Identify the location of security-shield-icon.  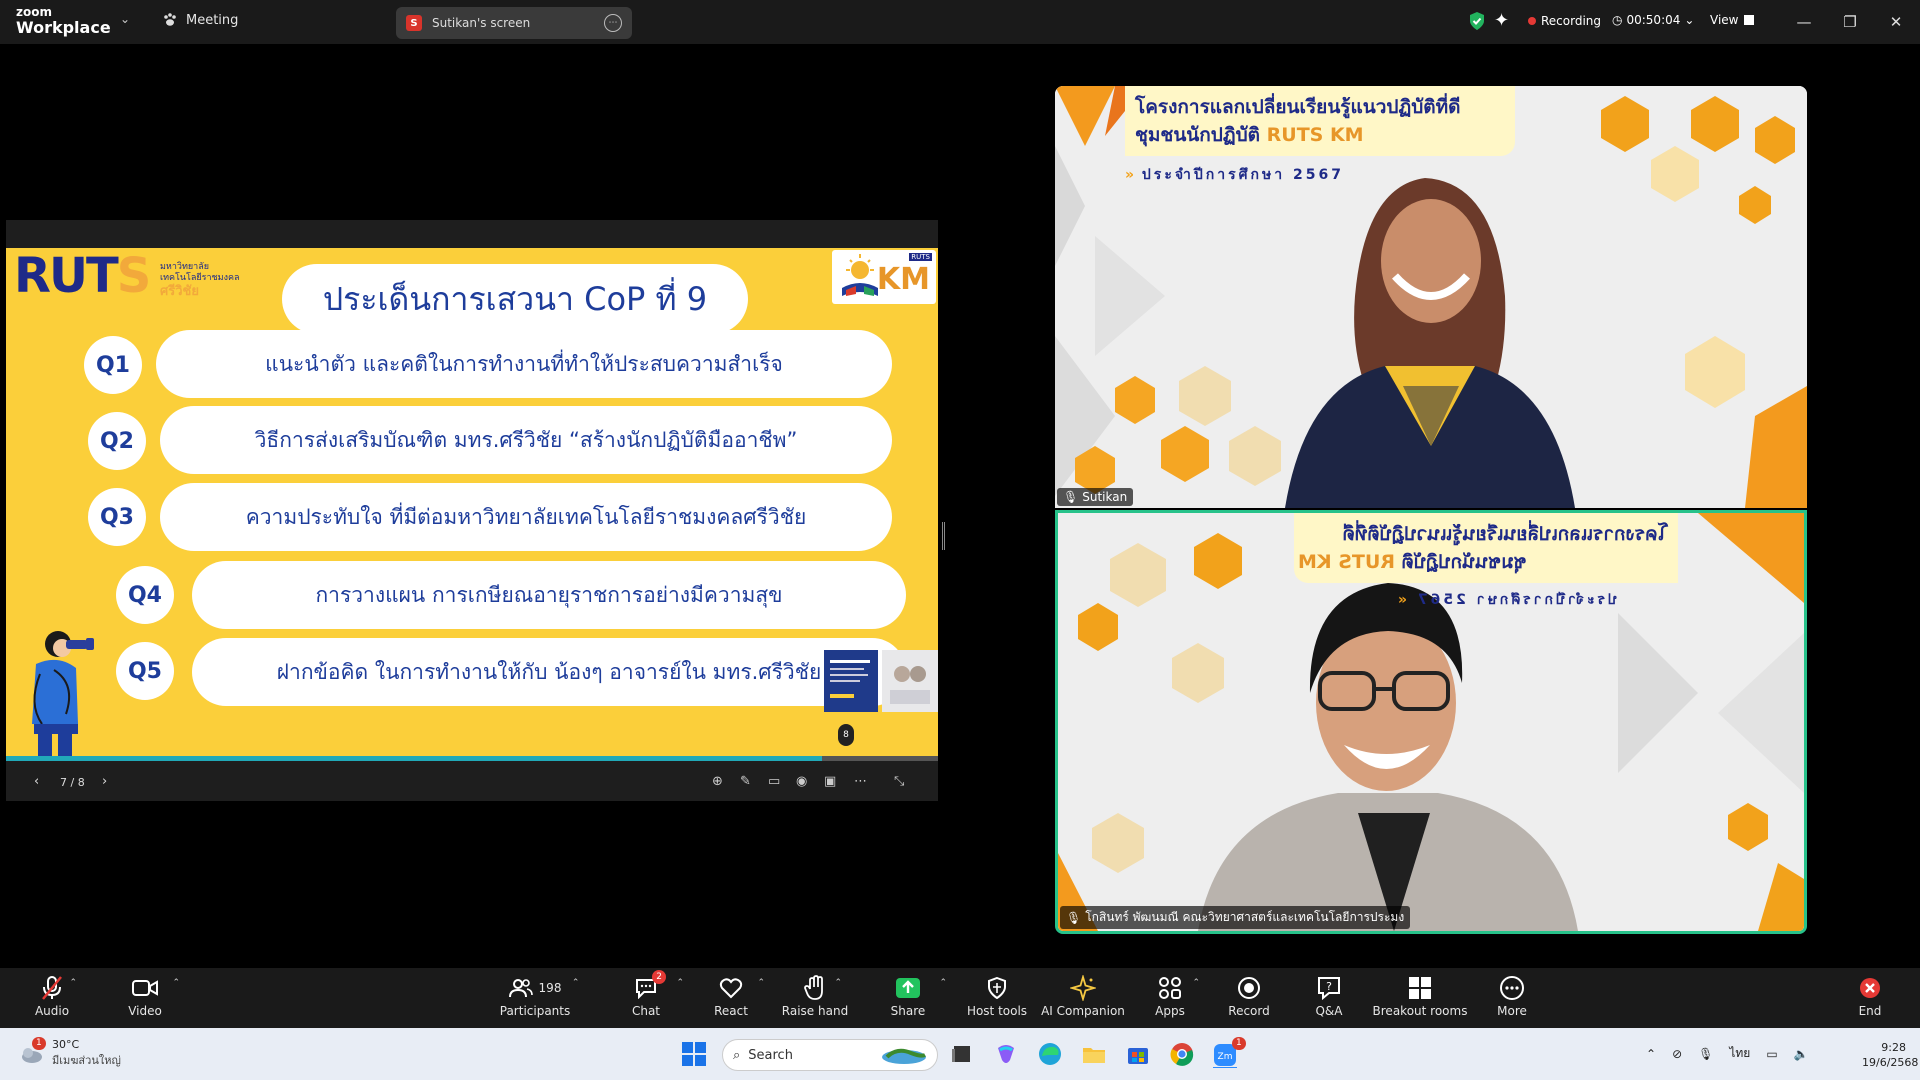
(1477, 21).